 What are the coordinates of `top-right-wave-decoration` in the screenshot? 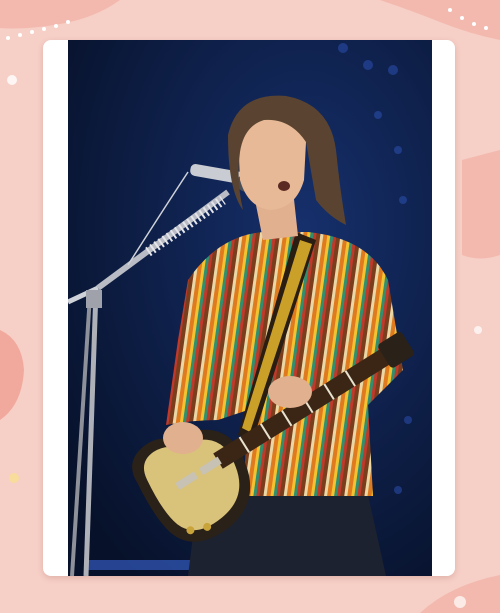 It's located at (440, 20).